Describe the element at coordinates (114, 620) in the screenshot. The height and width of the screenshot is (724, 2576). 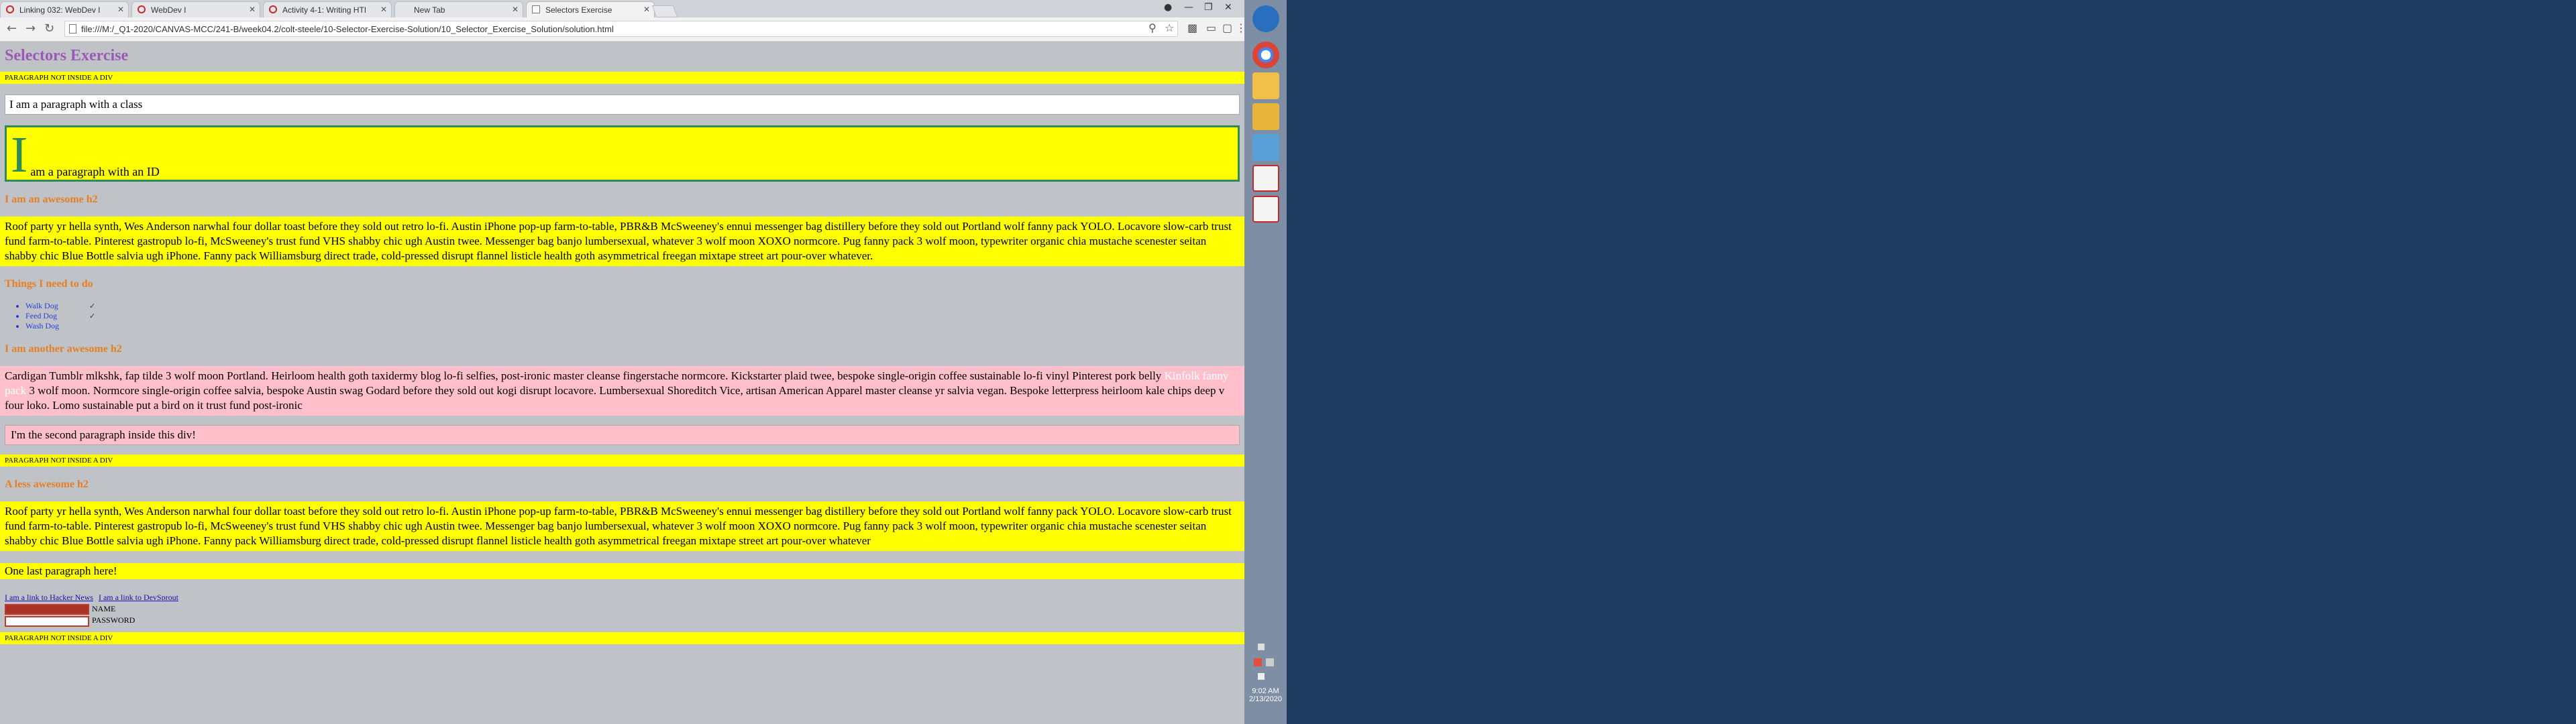
I see `password-label: PASSWORD` at that location.